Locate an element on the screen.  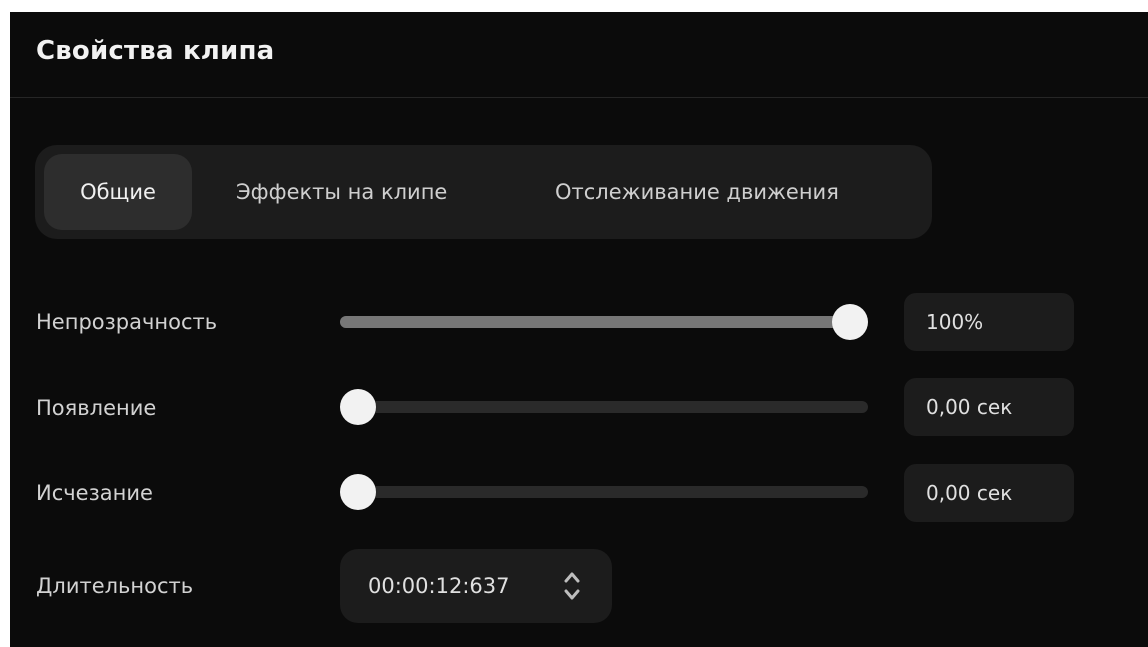
duration-label: Длительность is located at coordinates (115, 586).